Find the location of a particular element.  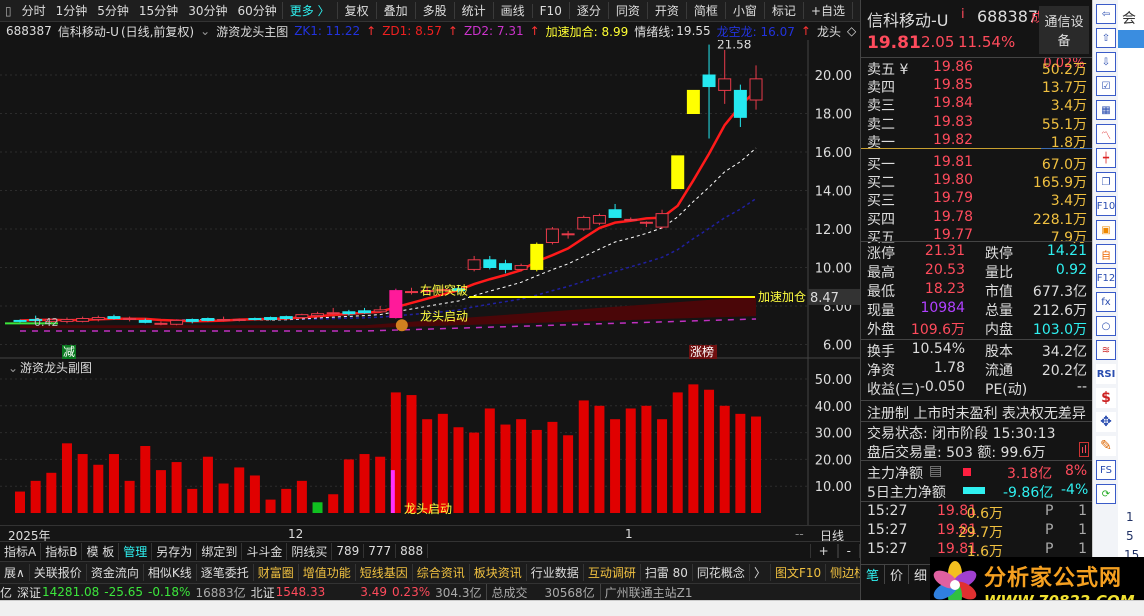

down-arrow-icon: ⇩ is located at coordinates (1106, 62).